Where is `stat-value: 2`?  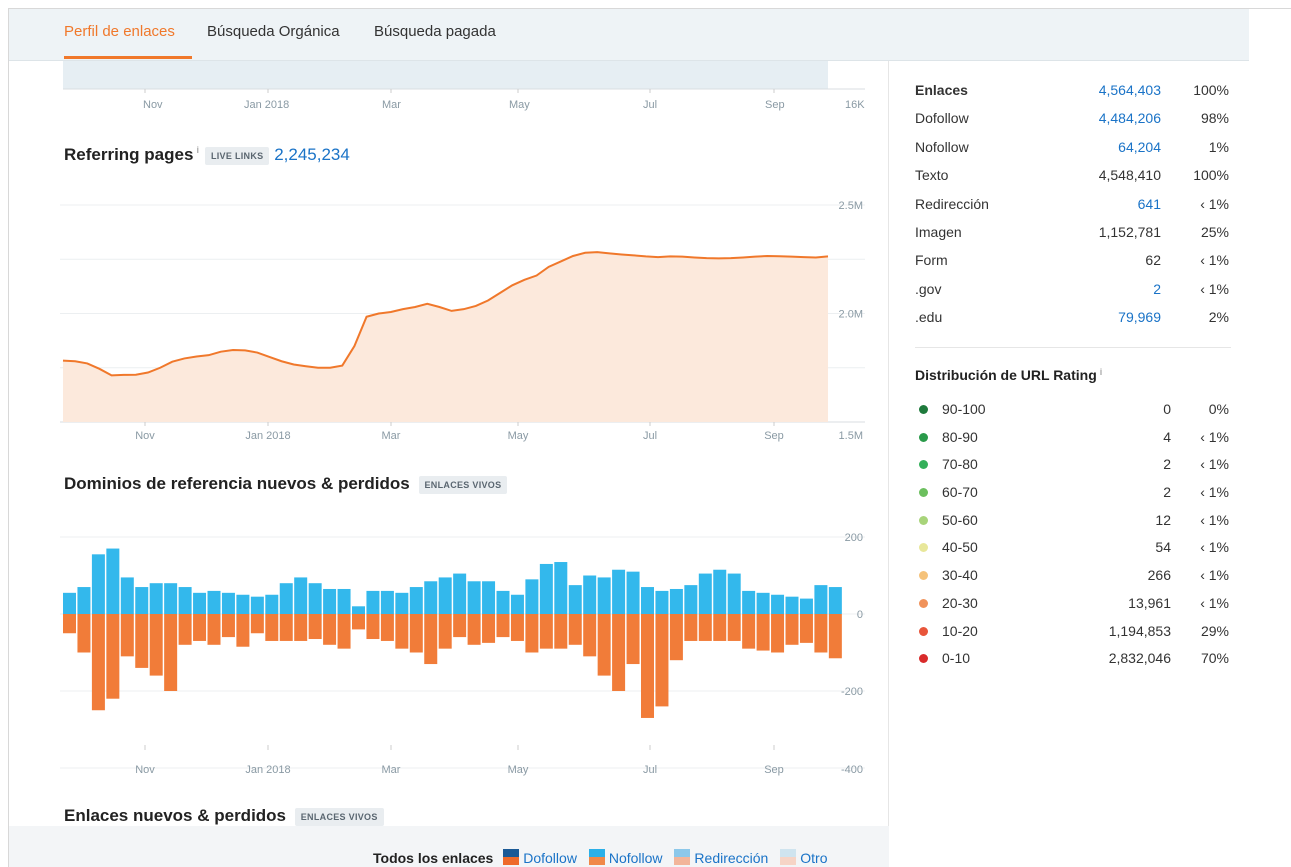 stat-value: 2 is located at coordinates (1157, 289).